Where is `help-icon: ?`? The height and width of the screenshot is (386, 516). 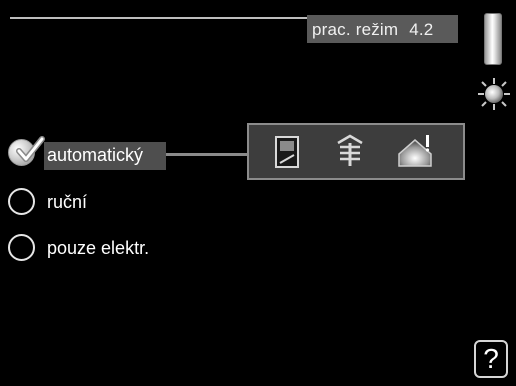 help-icon: ? is located at coordinates (491, 359).